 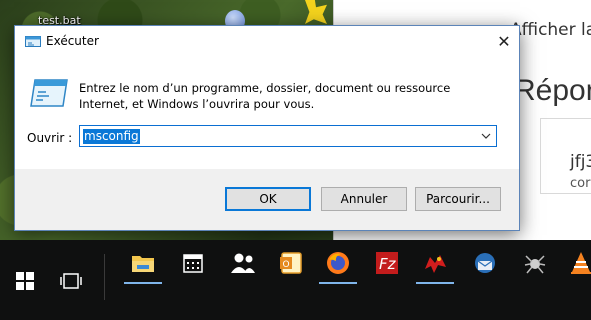 I want to click on desktop-shortcut-icon, so click(x=316, y=12).